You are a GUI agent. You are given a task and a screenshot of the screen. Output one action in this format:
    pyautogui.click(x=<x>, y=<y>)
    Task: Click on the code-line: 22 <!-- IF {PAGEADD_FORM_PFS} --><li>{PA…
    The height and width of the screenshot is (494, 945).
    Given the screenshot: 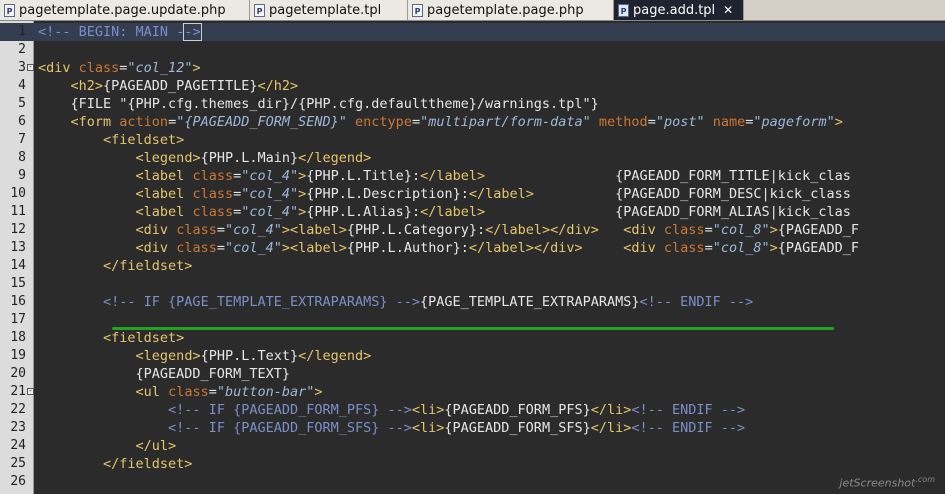 What is the action you would take?
    pyautogui.click(x=472, y=410)
    